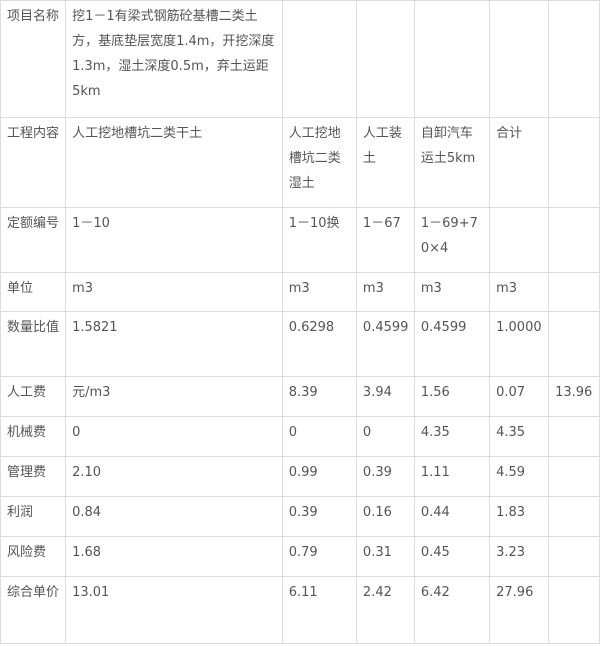 Image resolution: width=603 pixels, height=647 pixels. What do you see at coordinates (519, 556) in the screenshot?
I see `table-cell: 3.23` at bounding box center [519, 556].